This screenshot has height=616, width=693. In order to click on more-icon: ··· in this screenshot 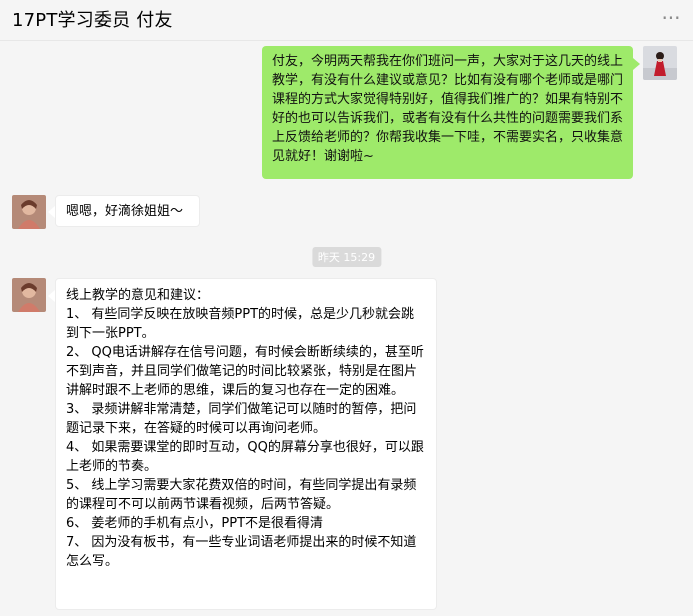, I will do `click(671, 18)`.